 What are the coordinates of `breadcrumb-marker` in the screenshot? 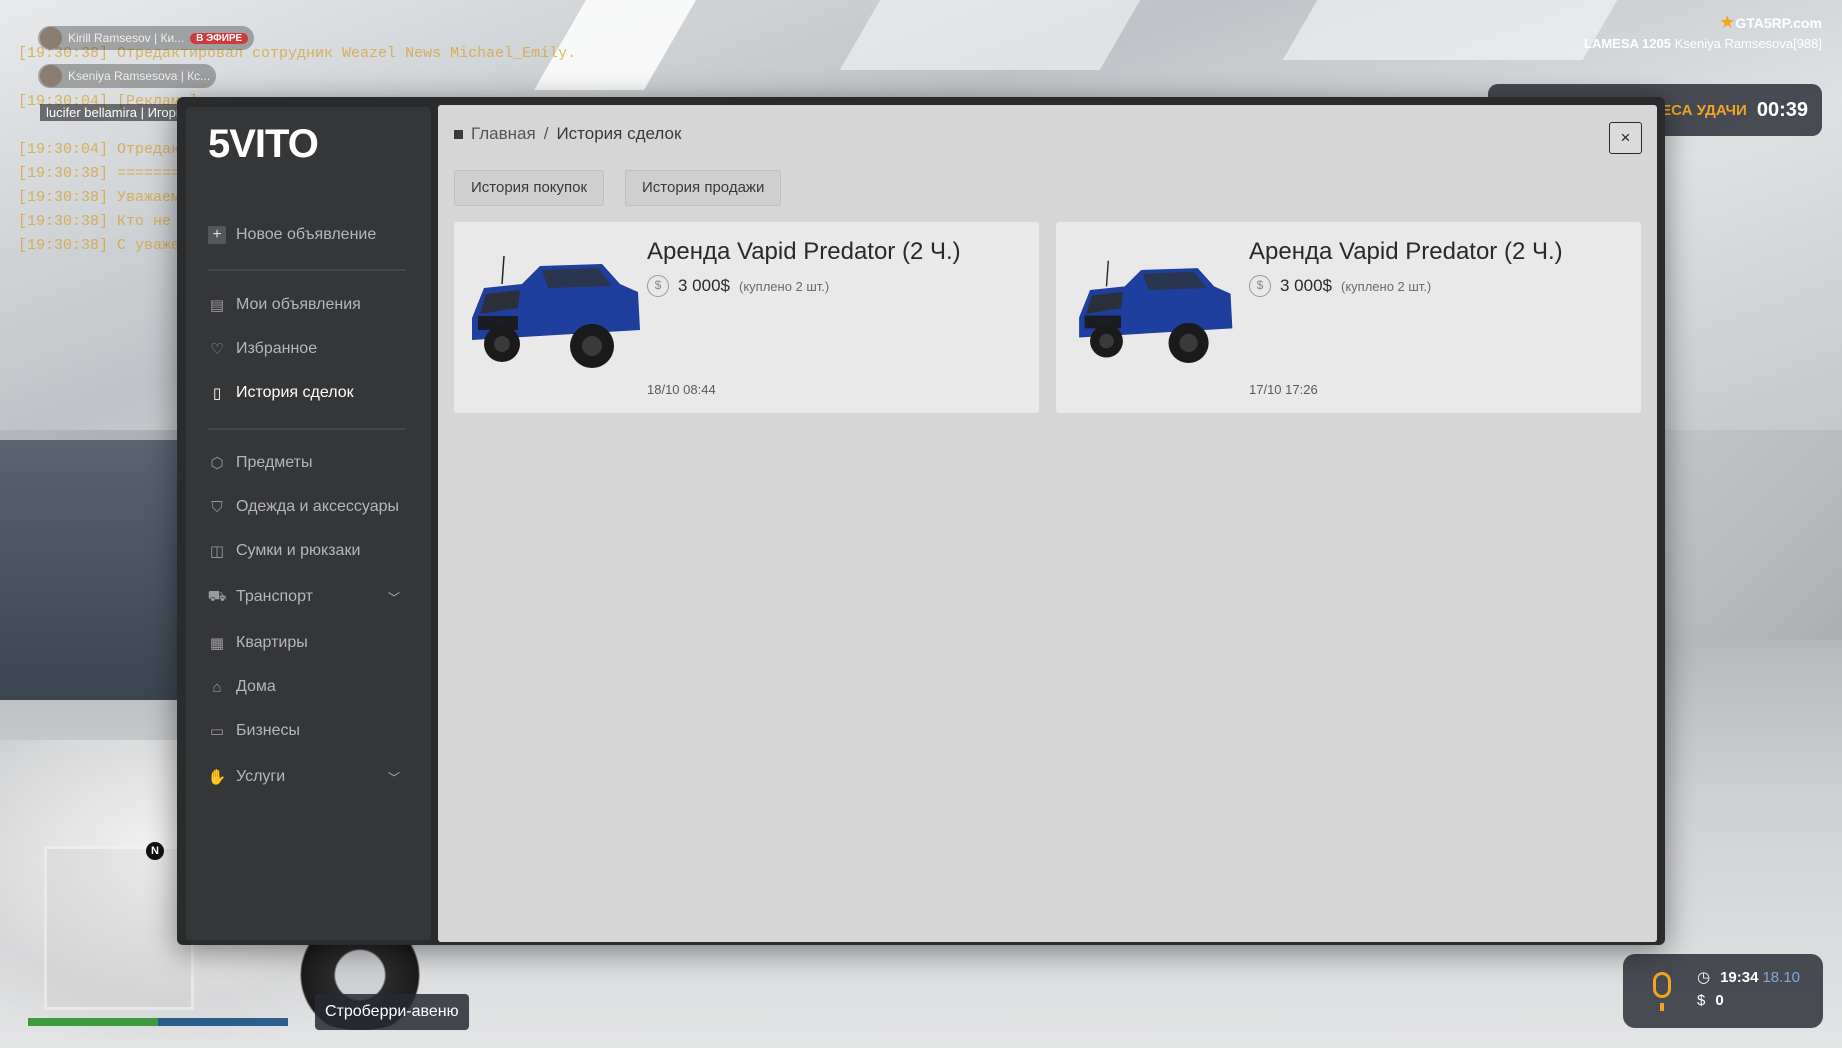 It's located at (458, 134).